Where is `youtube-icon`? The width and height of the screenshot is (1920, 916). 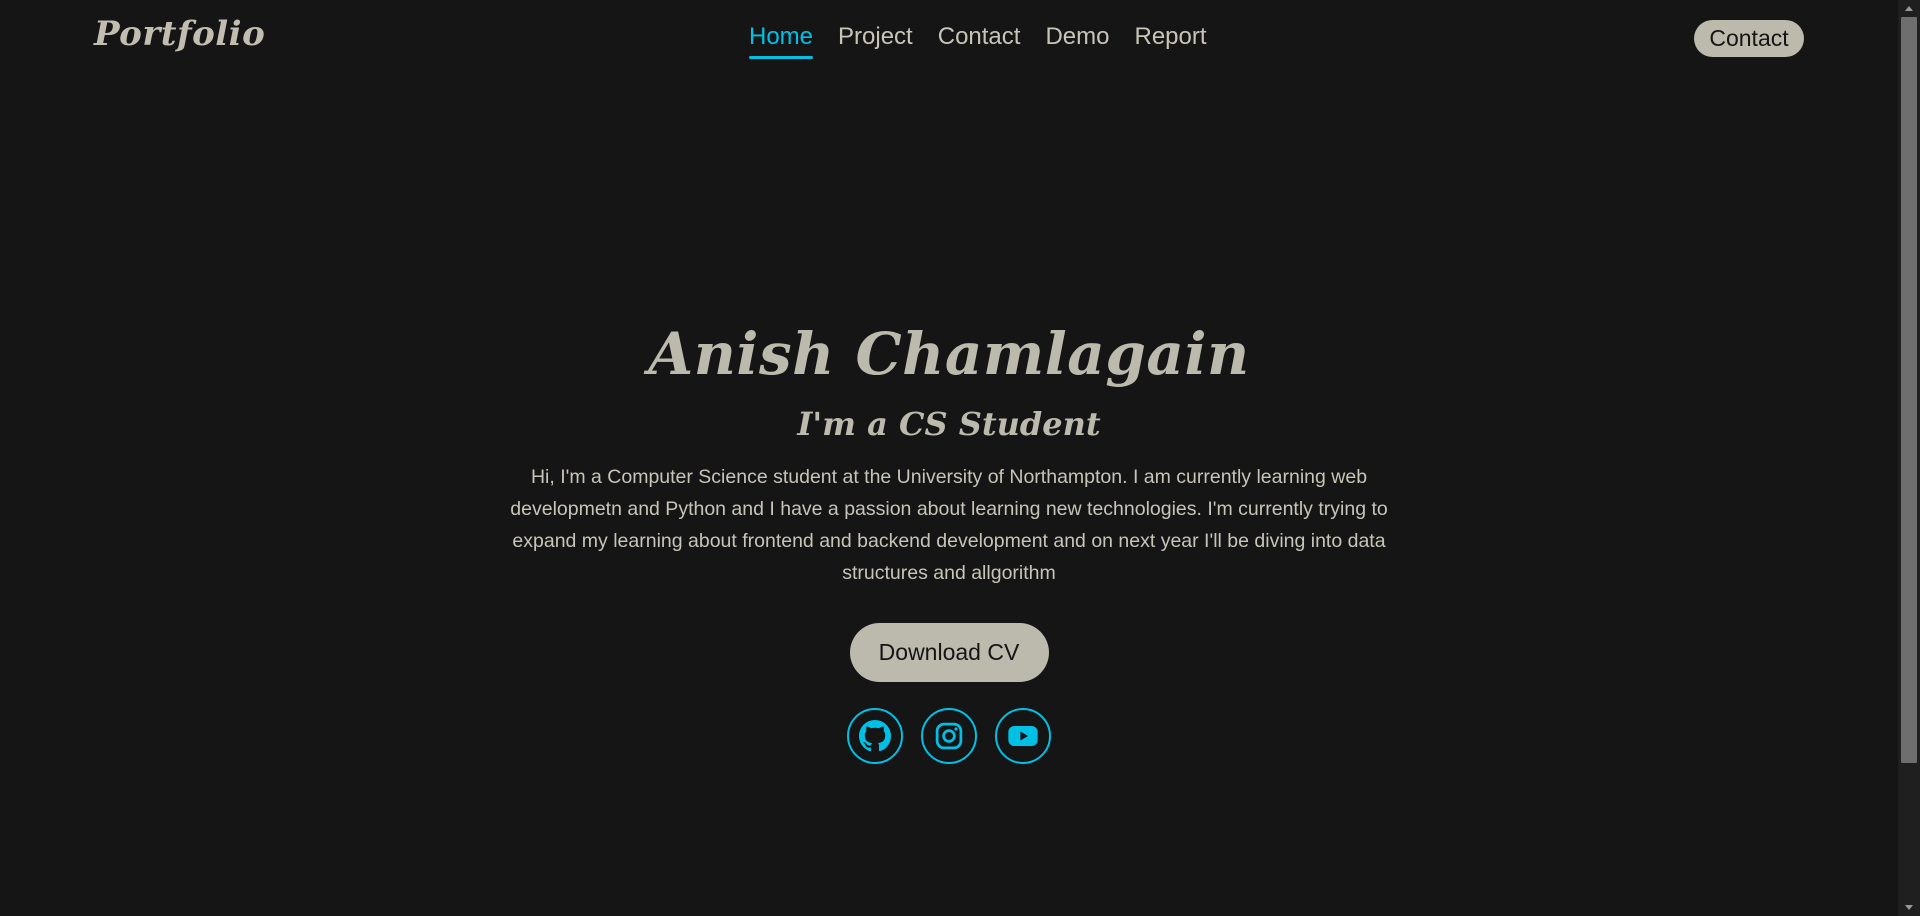 youtube-icon is located at coordinates (1023, 736).